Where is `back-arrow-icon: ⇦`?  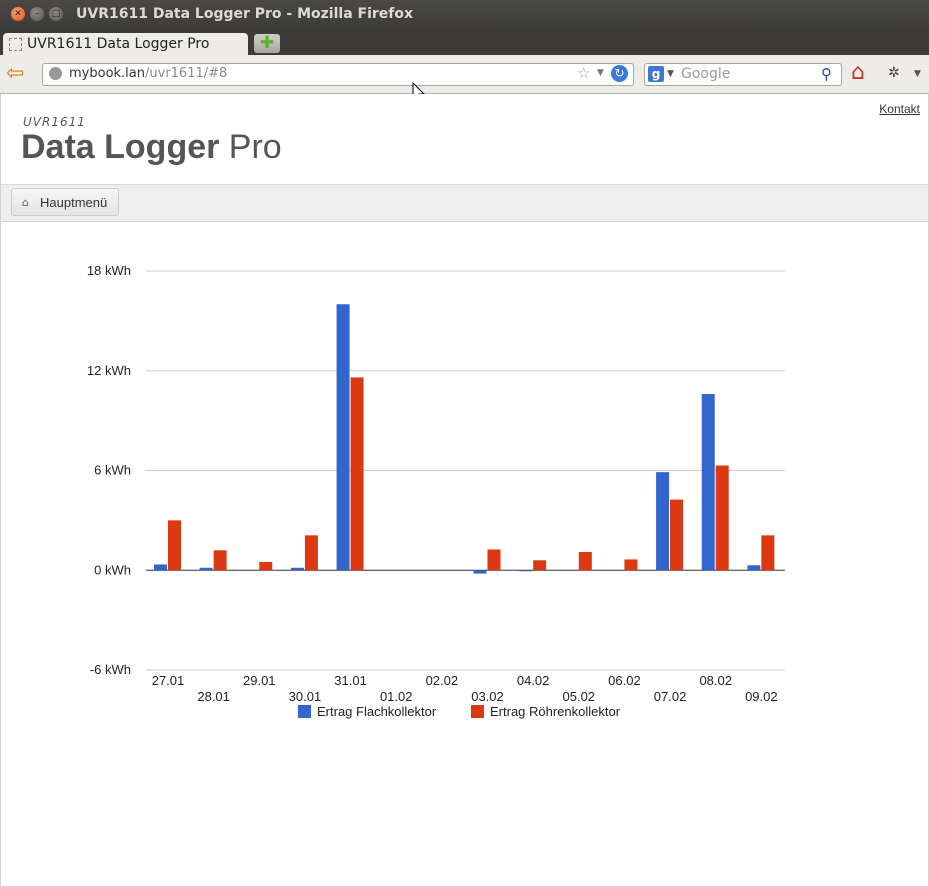 back-arrow-icon: ⇦ is located at coordinates (15, 73).